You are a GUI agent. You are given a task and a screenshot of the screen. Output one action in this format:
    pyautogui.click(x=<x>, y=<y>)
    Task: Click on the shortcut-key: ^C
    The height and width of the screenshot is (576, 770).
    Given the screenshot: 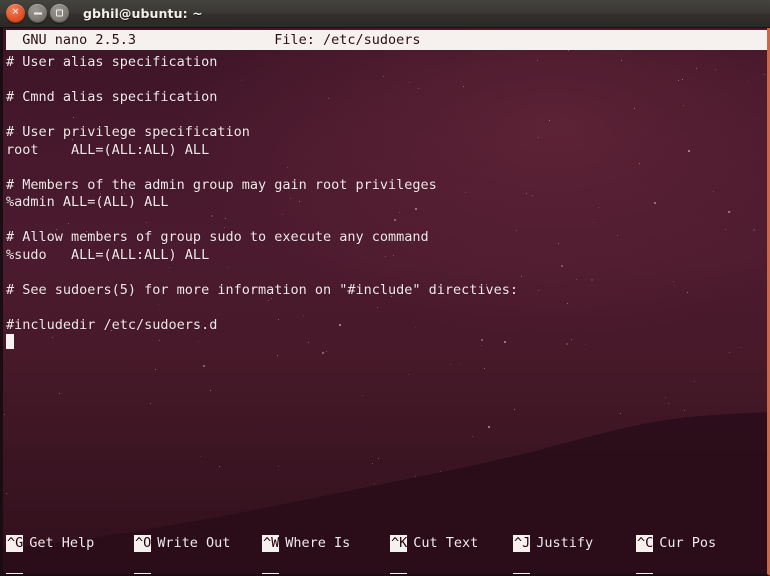 What is the action you would take?
    pyautogui.click(x=645, y=543)
    